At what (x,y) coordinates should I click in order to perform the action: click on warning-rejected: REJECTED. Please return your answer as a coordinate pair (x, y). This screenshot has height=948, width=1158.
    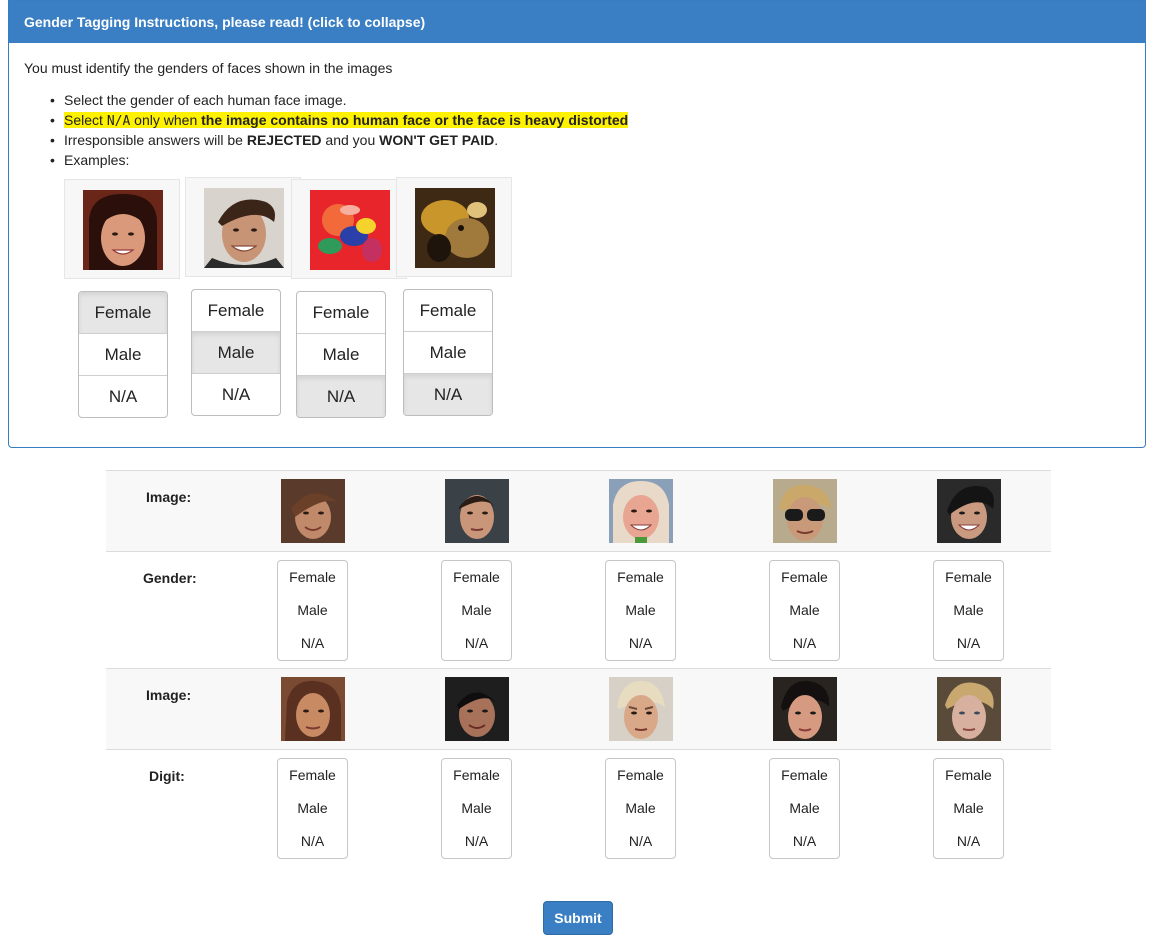
    Looking at the image, I should click on (284, 140).